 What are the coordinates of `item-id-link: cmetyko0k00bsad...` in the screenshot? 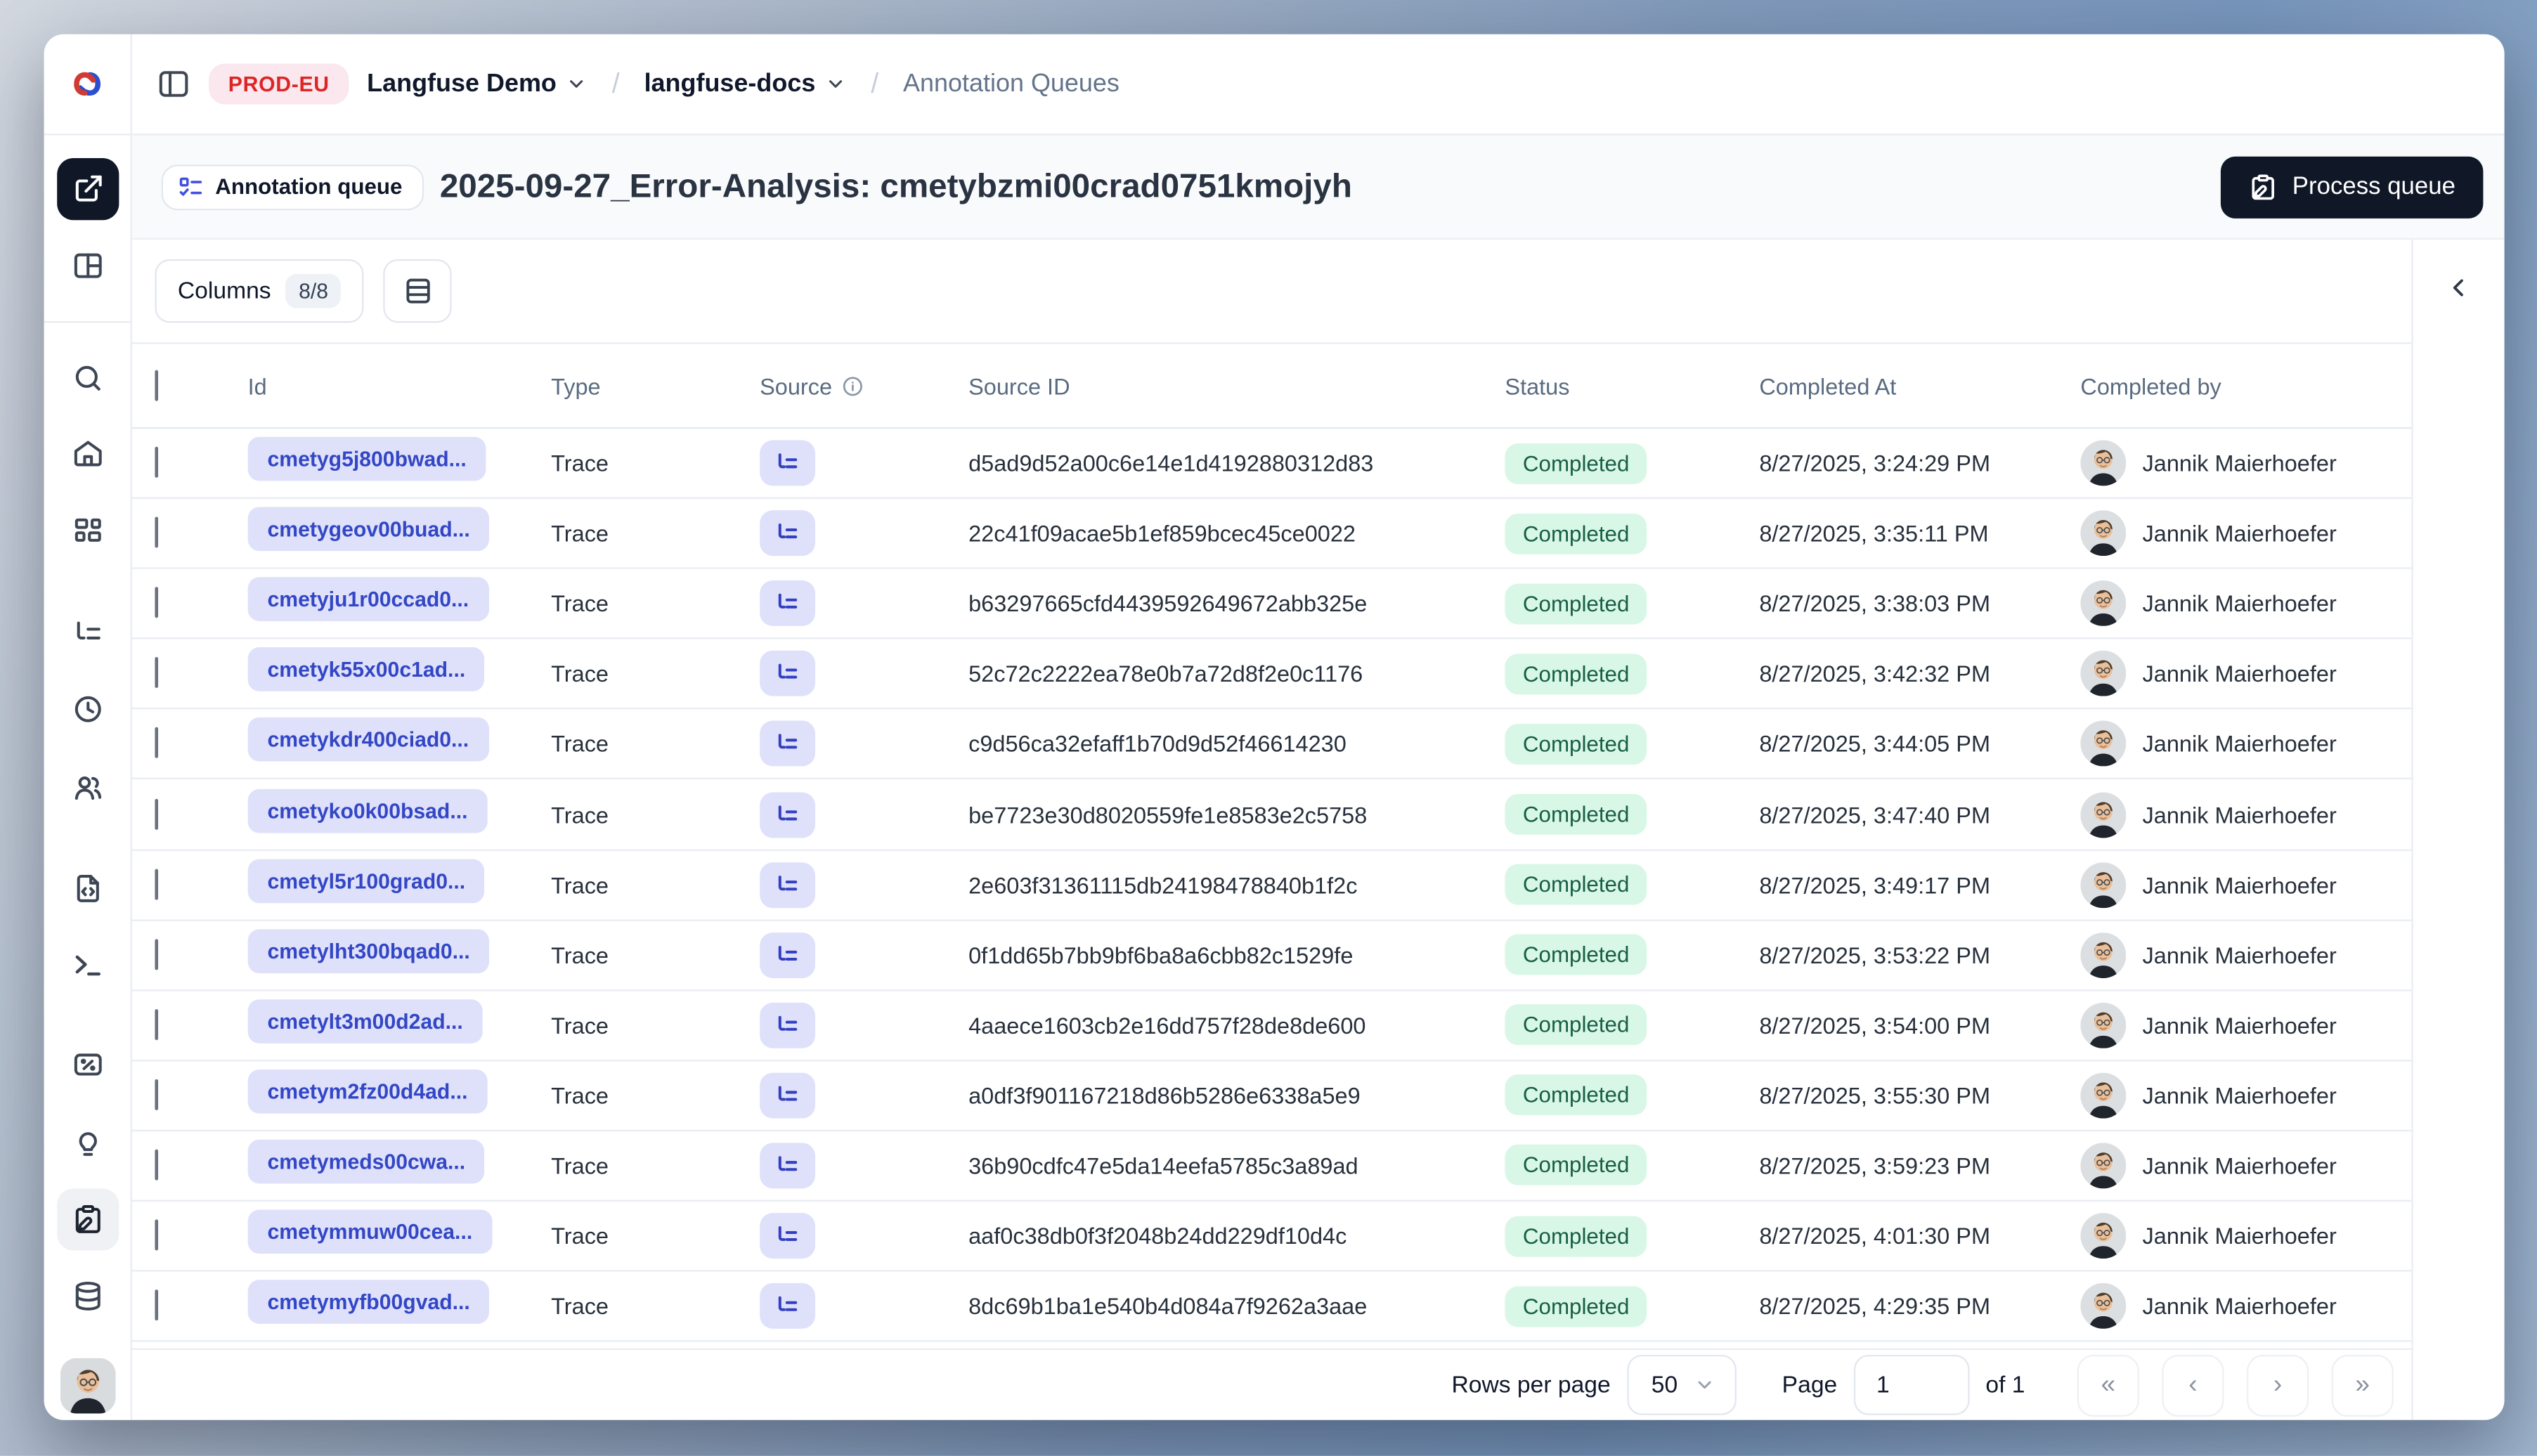 It's located at (368, 811).